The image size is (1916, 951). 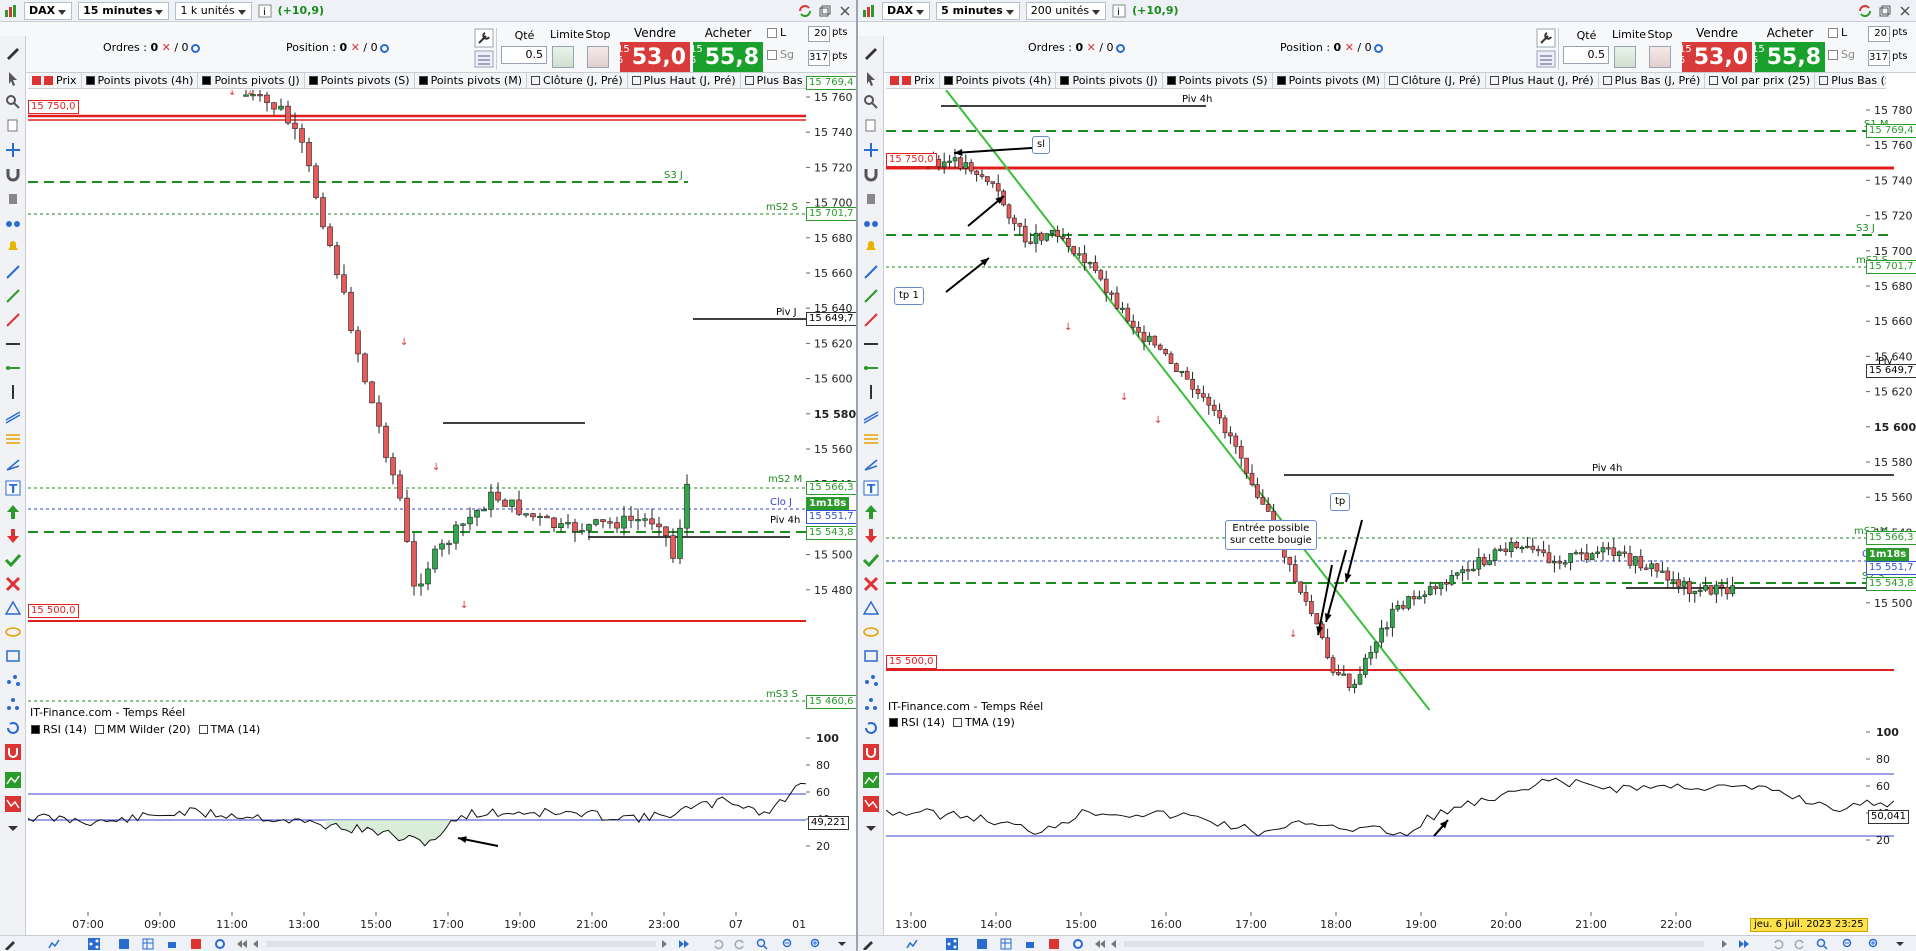 What do you see at coordinates (1724, 944) in the screenshot?
I see `scroll-right-icon` at bounding box center [1724, 944].